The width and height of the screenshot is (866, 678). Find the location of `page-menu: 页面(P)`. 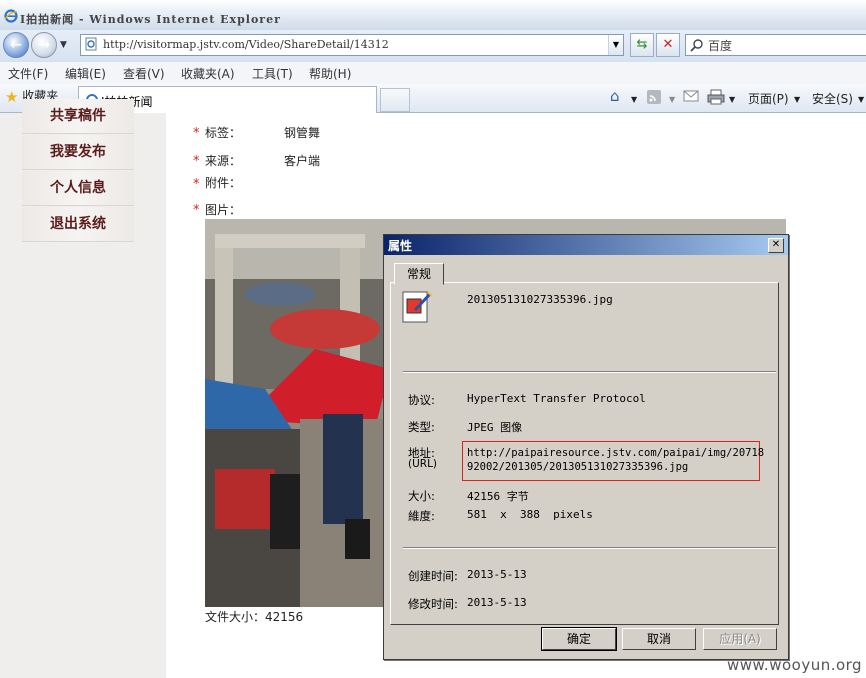

page-menu: 页面(P) is located at coordinates (768, 98).